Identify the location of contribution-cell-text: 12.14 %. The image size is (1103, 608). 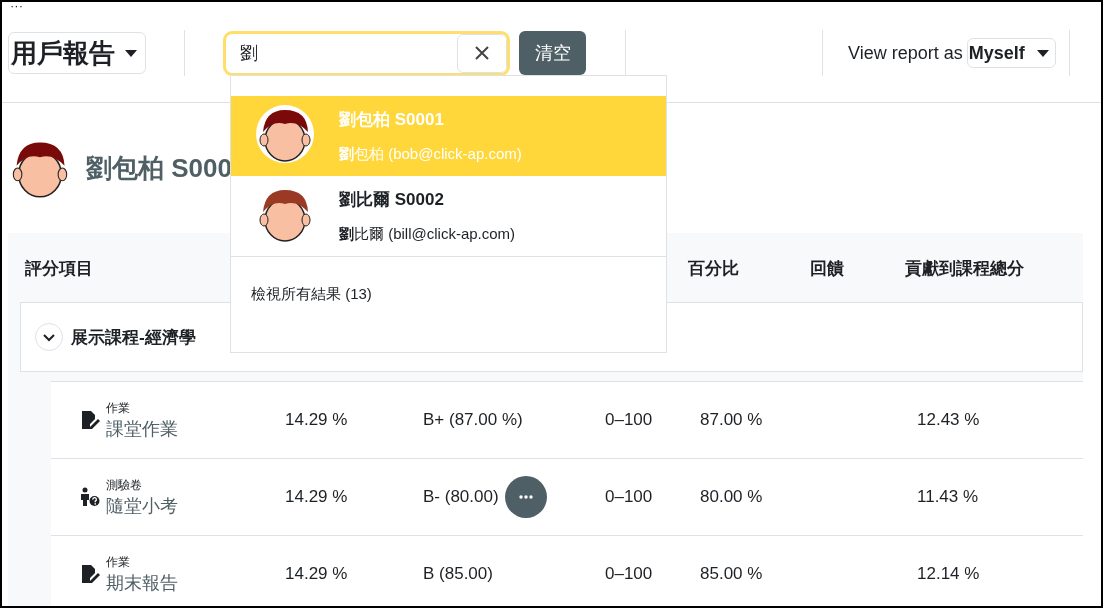
(949, 574).